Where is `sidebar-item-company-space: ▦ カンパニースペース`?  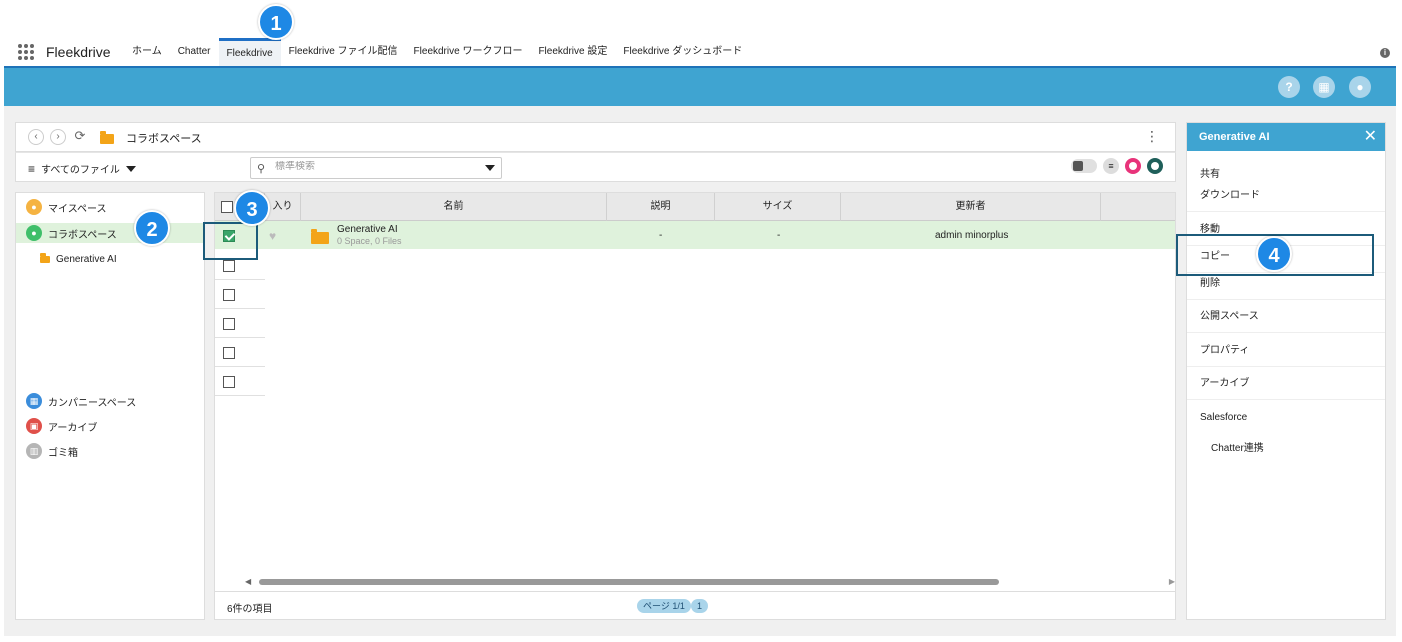 sidebar-item-company-space: ▦ カンパニースペース is located at coordinates (81, 401).